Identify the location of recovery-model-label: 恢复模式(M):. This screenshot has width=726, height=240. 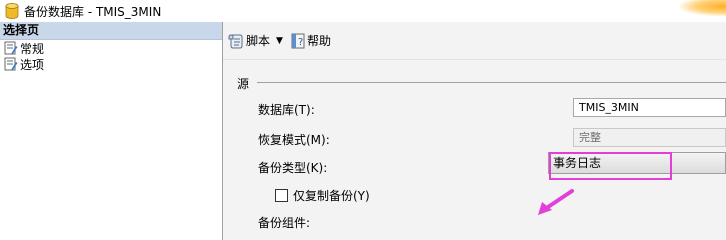
(294, 140).